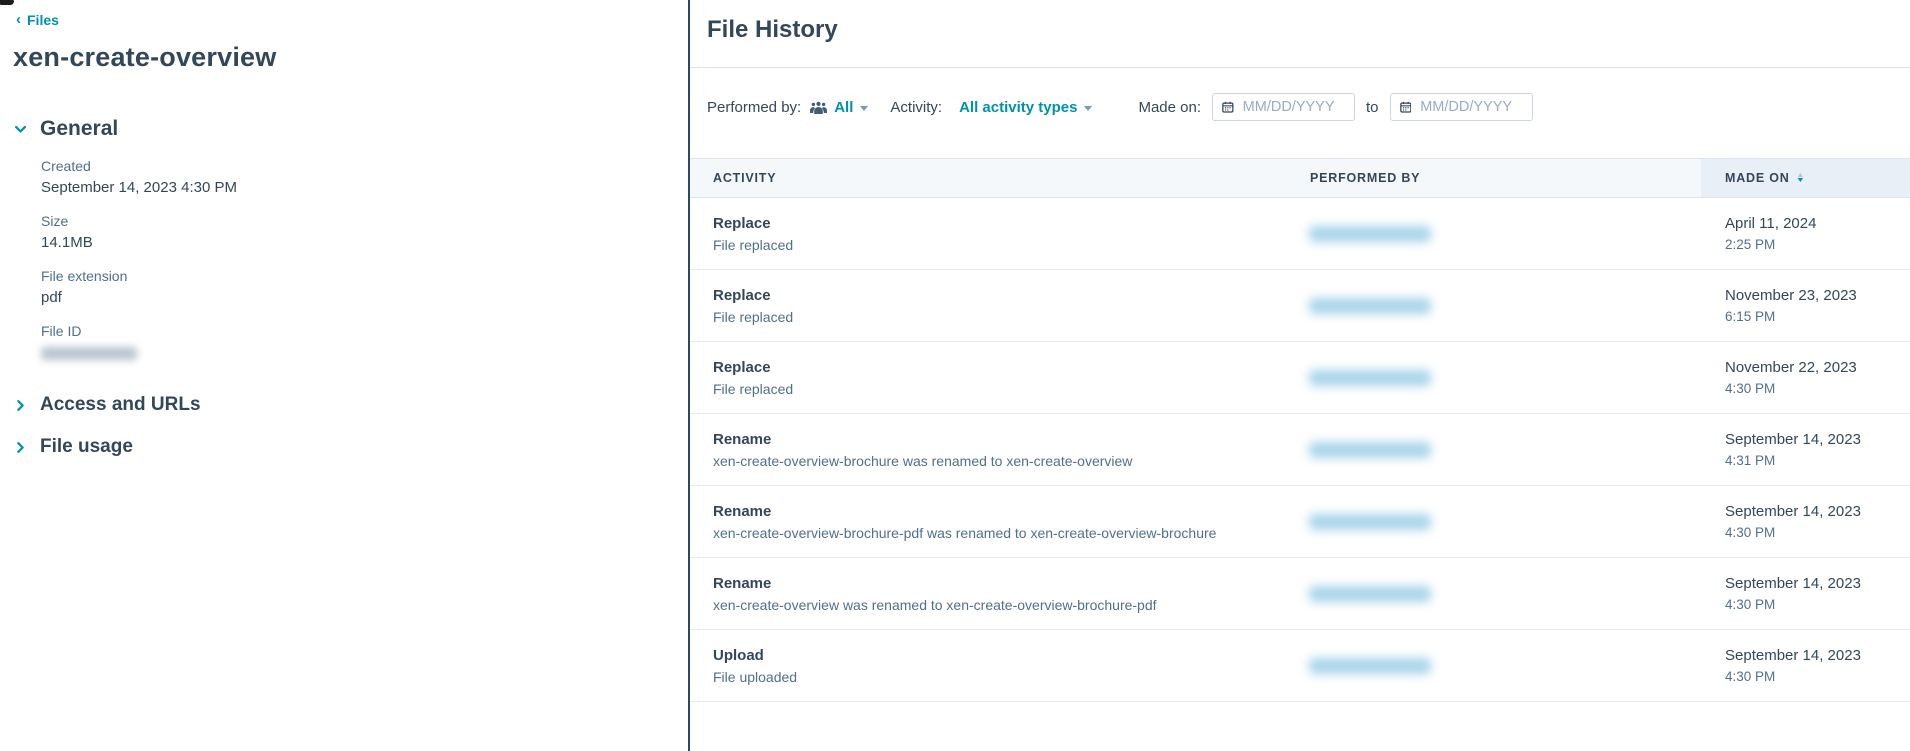  Describe the element at coordinates (145, 57) in the screenshot. I see `page-title: xen-create-overview` at that location.